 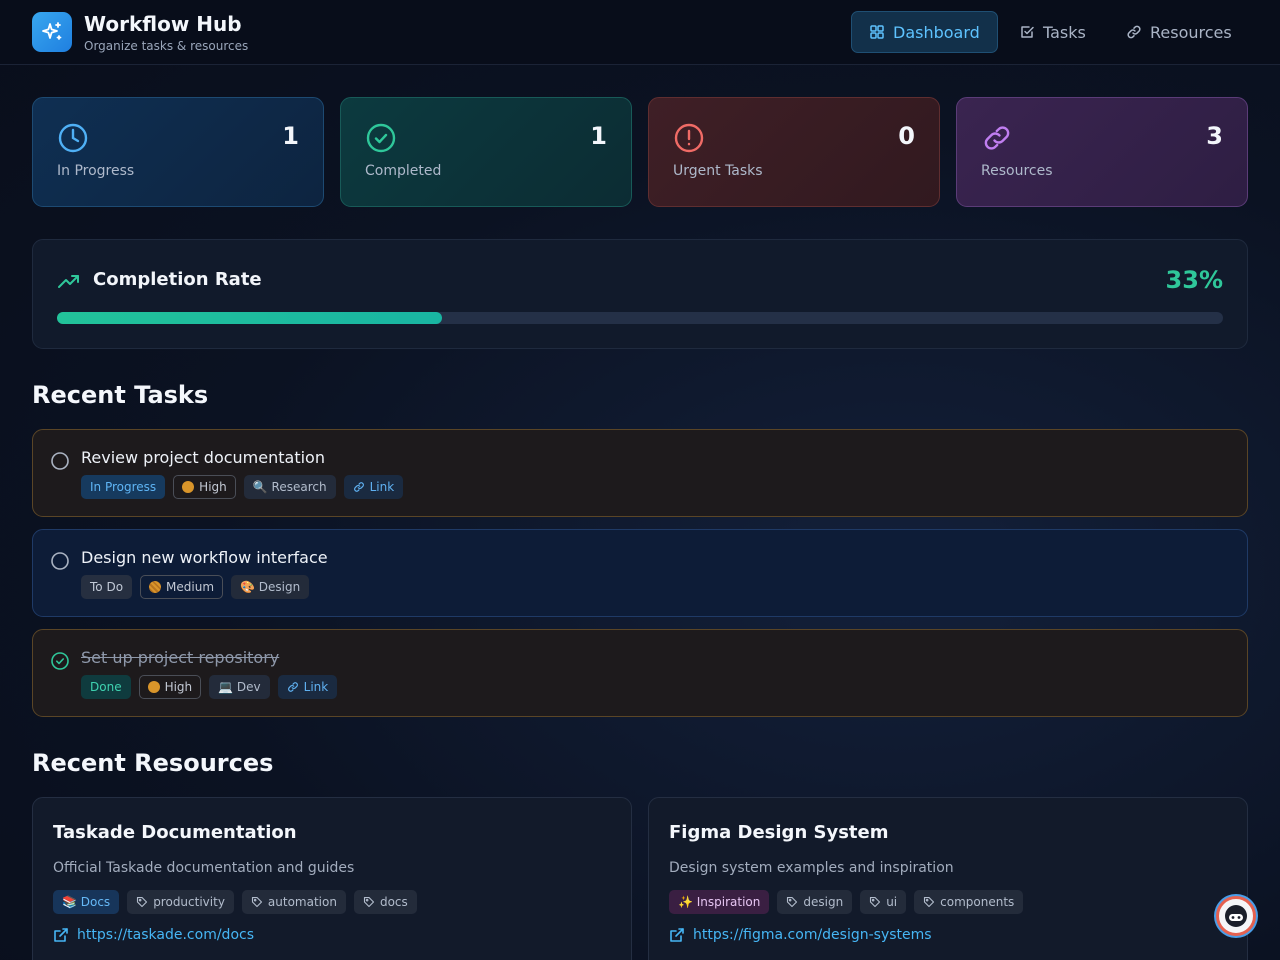 What do you see at coordinates (165, 935) in the screenshot?
I see `resource-url: https://taskade.com/docs` at bounding box center [165, 935].